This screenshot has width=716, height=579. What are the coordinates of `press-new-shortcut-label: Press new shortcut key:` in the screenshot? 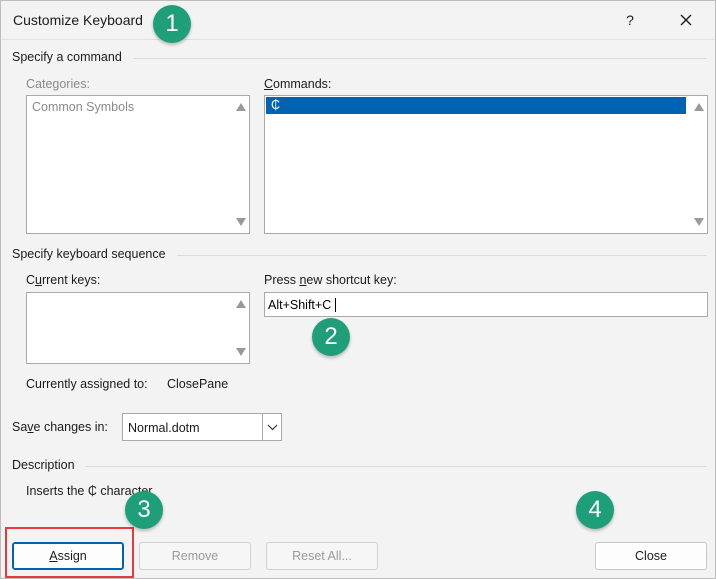 It's located at (330, 280).